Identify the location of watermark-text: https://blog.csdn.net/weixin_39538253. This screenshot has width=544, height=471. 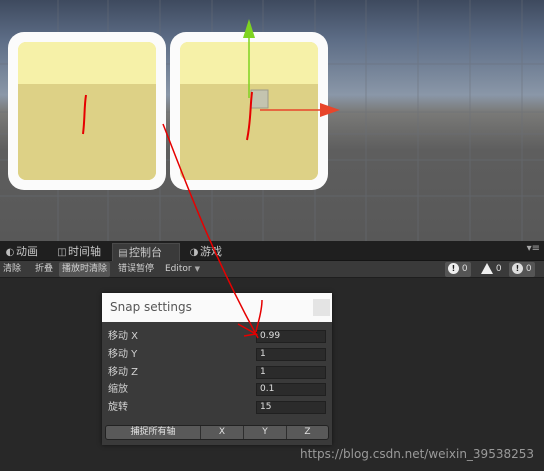
(416, 454).